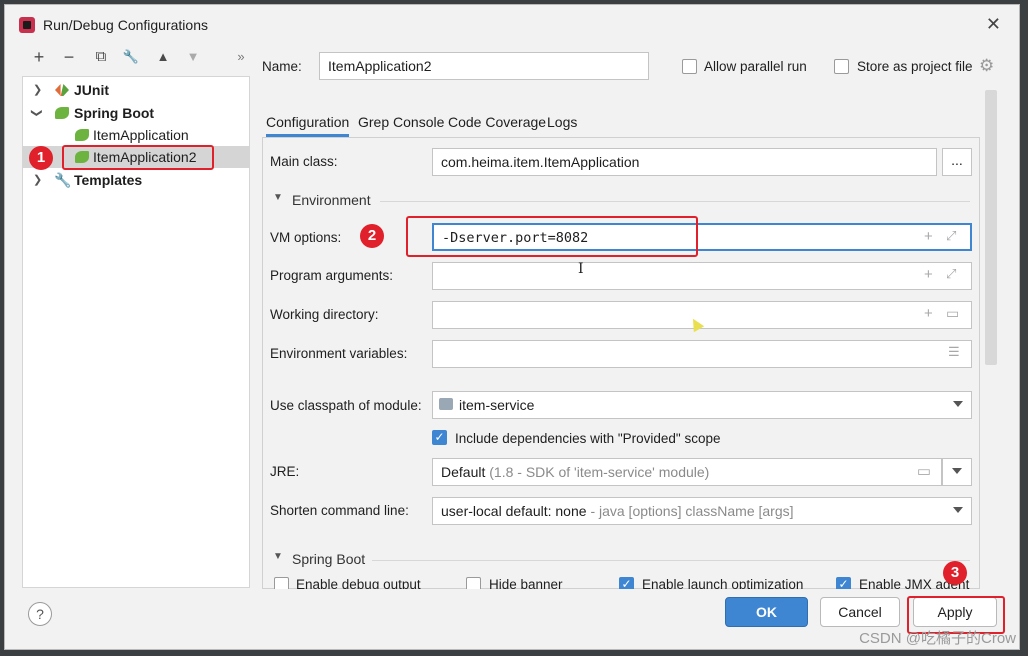  Describe the element at coordinates (446, 404) in the screenshot. I see `module-icon` at that location.